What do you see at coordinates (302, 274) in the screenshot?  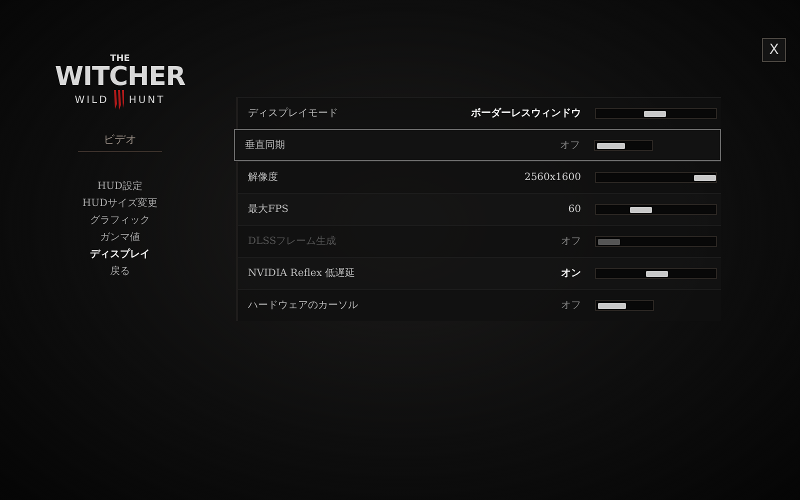 I see `setting-label: NVIDIA Reflex 低遅延` at bounding box center [302, 274].